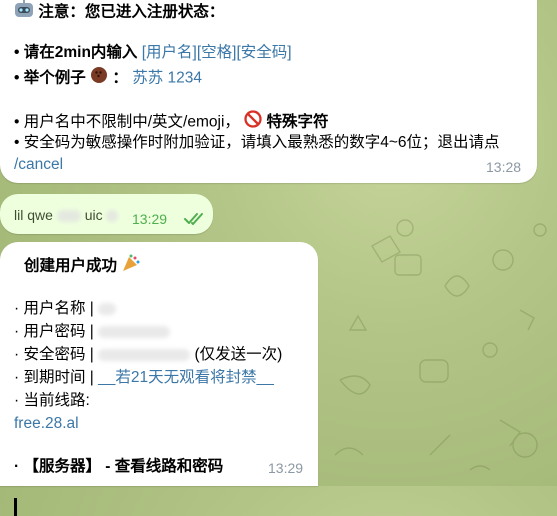 Image resolution: width=557 pixels, height=516 pixels. I want to click on username-row: · 用户名称 |, so click(65, 309).